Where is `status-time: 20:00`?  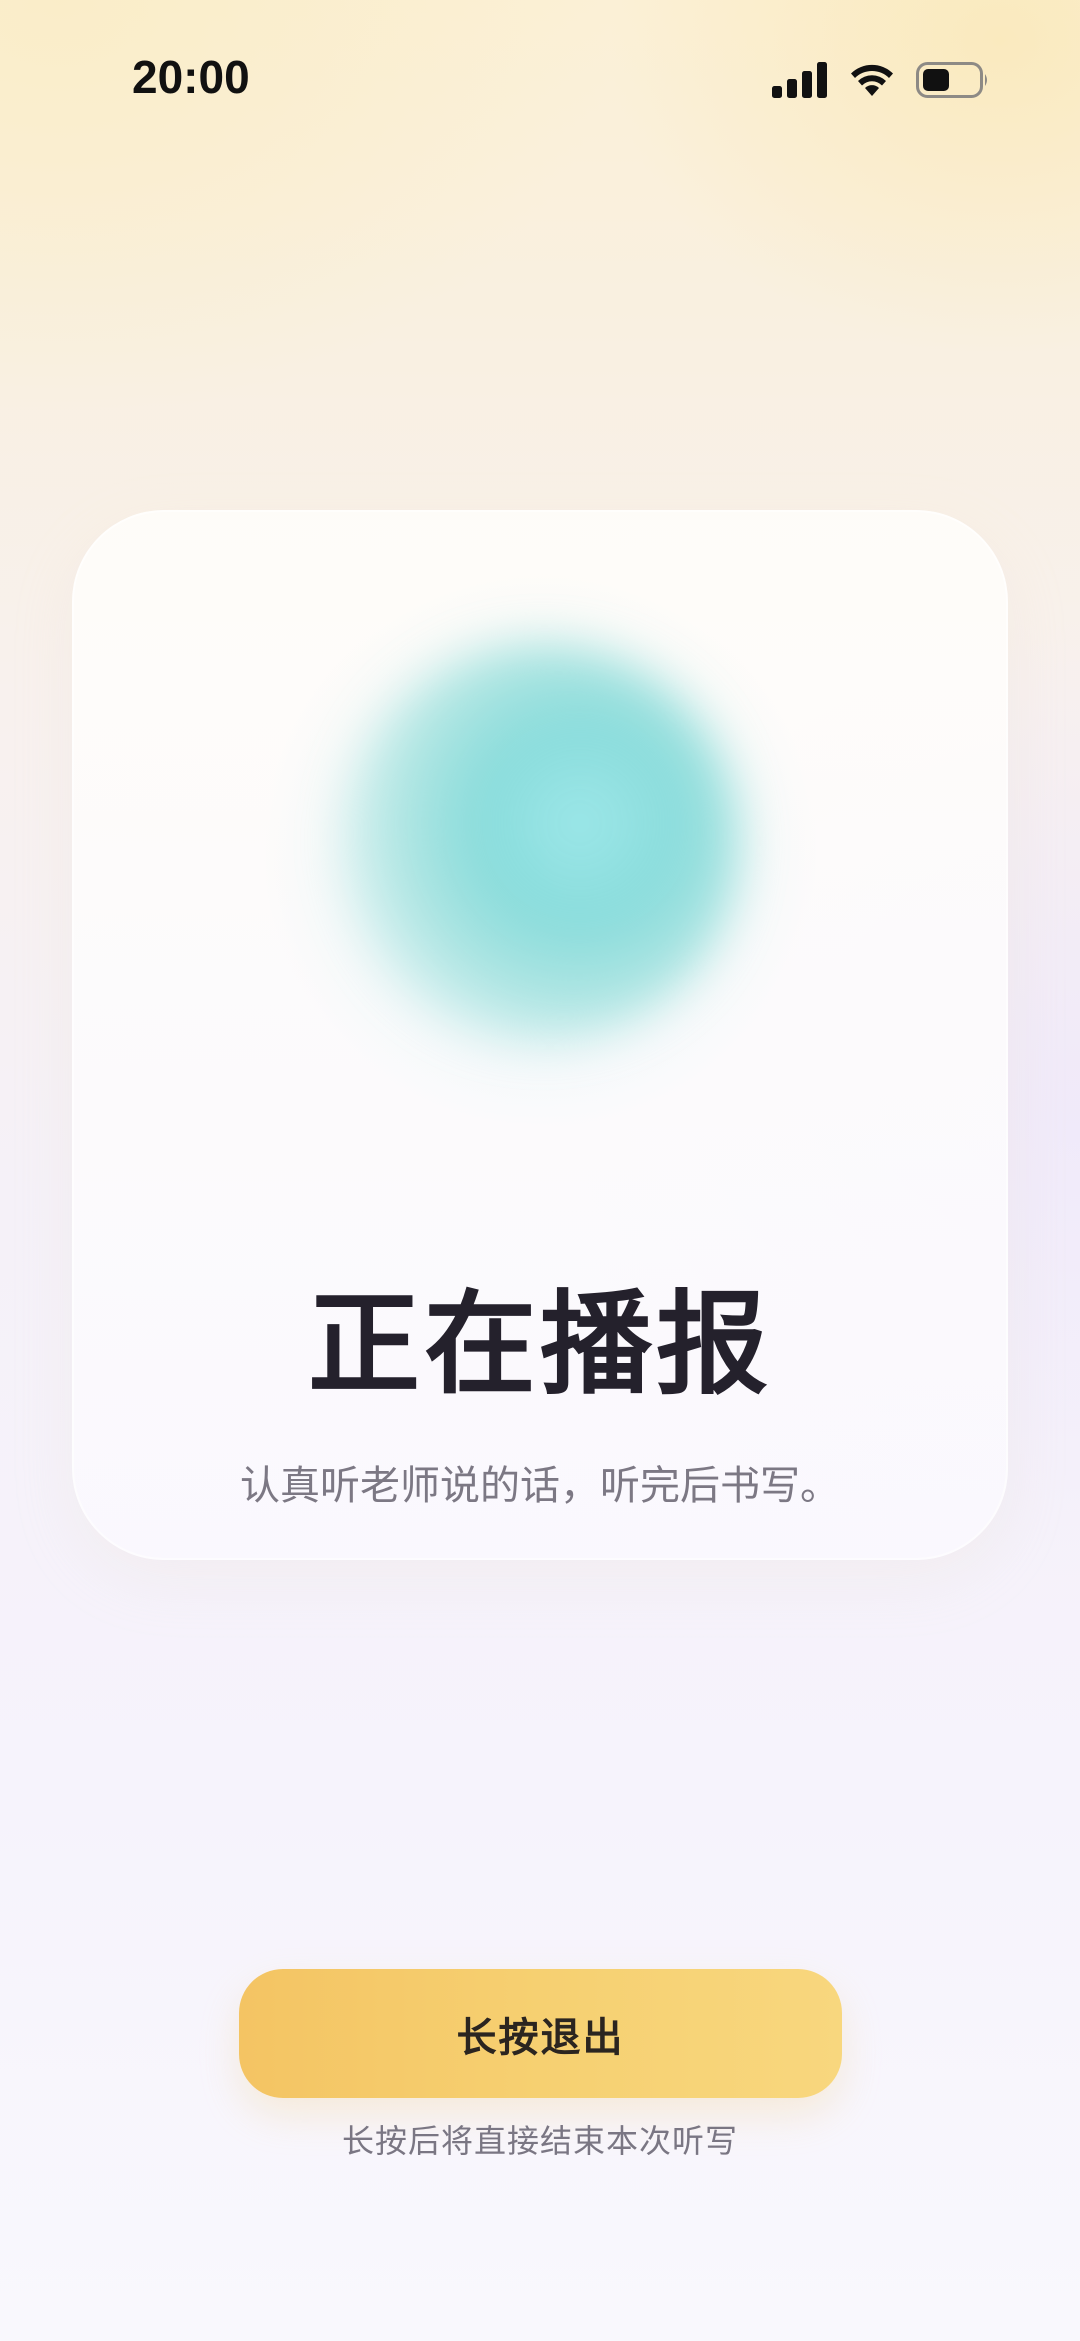
status-time: 20:00 is located at coordinates (191, 77).